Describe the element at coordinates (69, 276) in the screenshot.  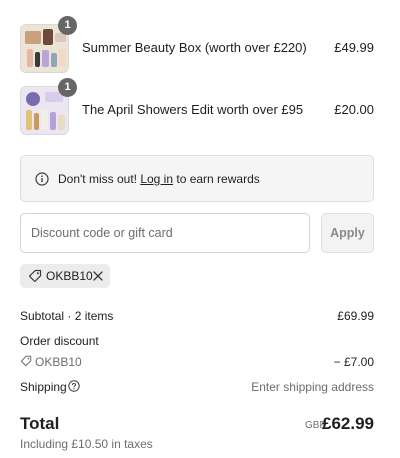
I see `applied-code-label: OKBB10` at that location.